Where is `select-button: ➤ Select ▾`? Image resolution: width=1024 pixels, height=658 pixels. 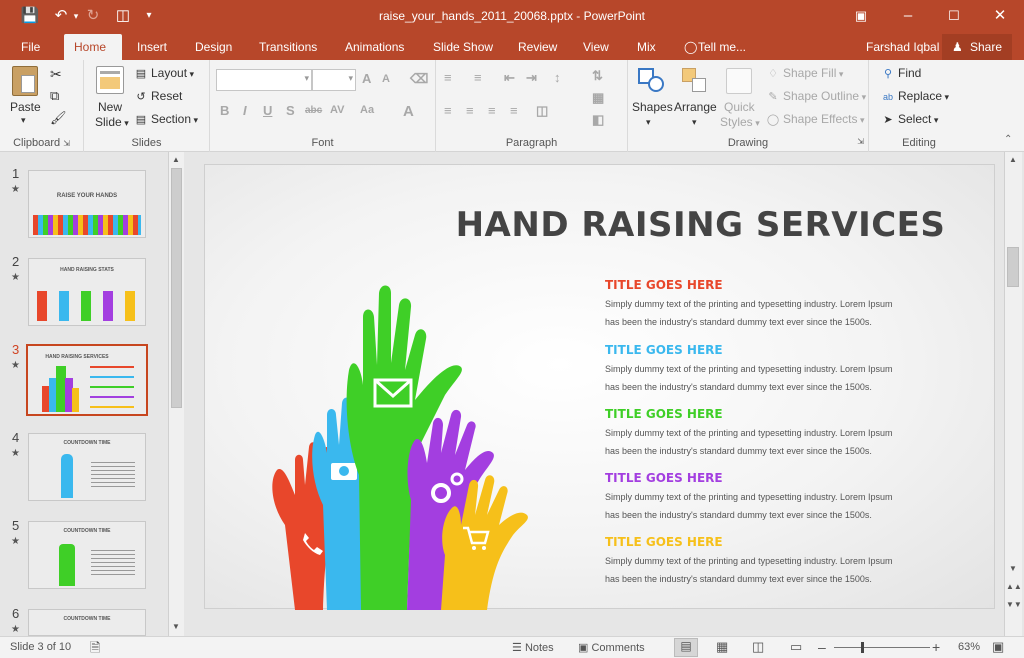
select-button: ➤ Select ▾ is located at coordinates (909, 119).